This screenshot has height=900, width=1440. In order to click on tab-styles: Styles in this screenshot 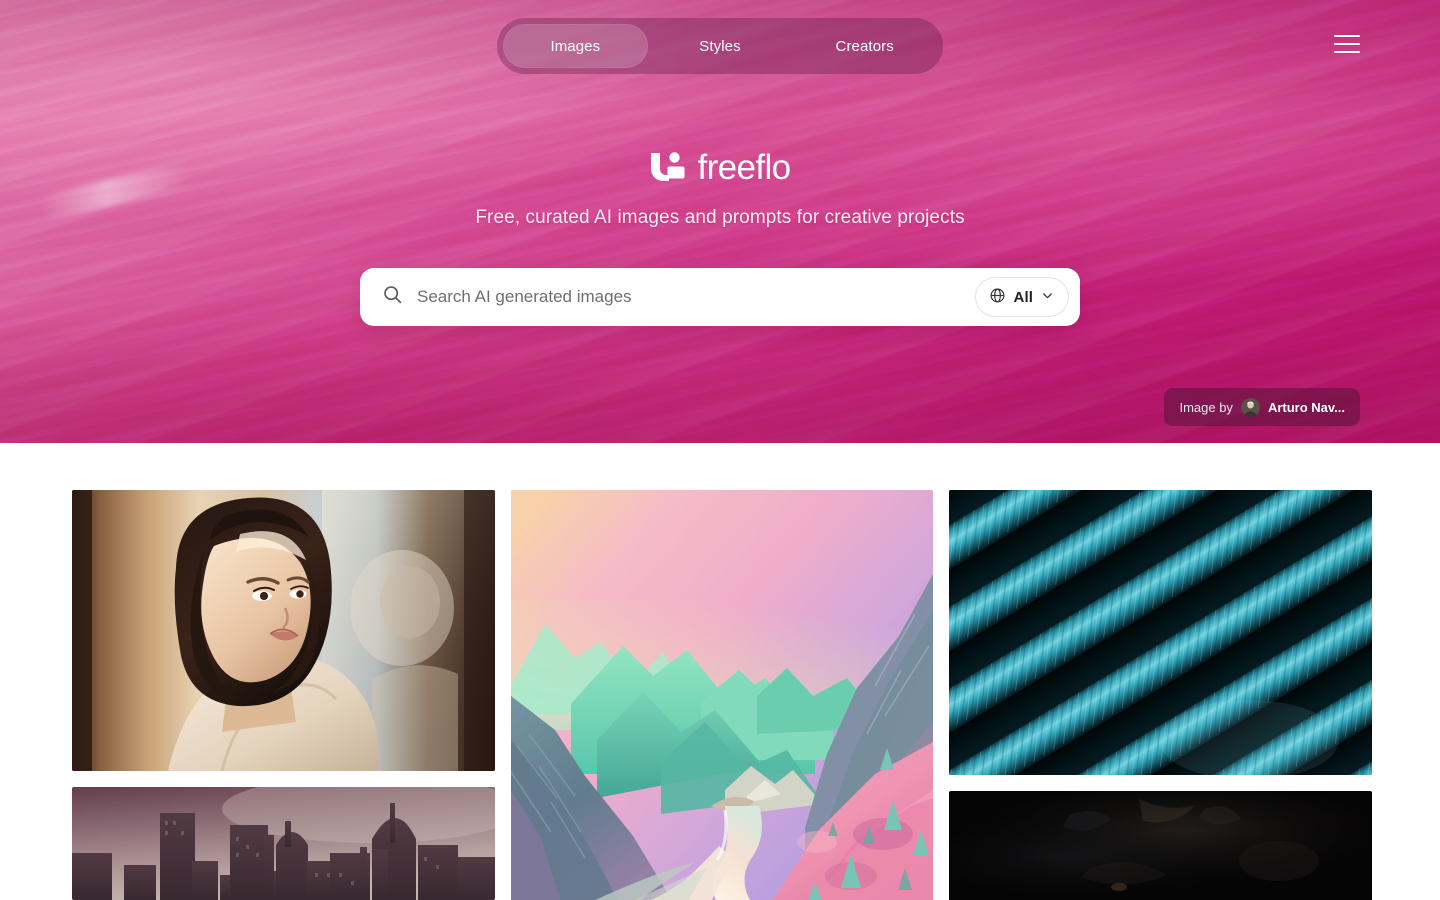, I will do `click(720, 46)`.